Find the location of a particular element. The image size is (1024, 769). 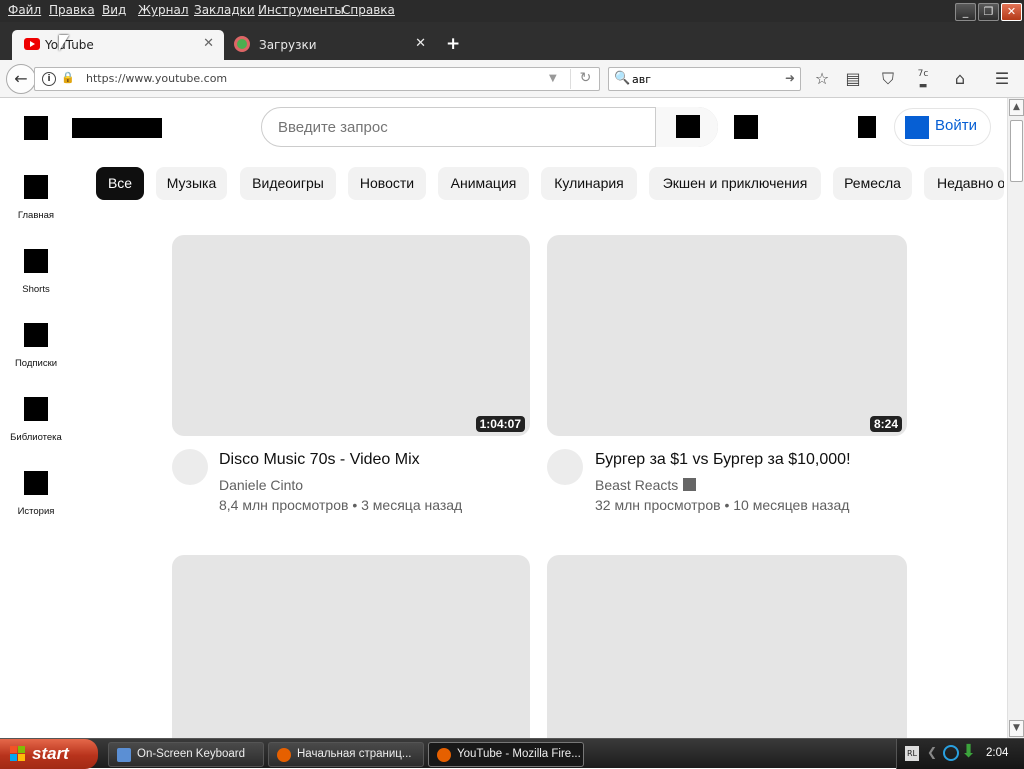

chip-news: Новости is located at coordinates (387, 183).